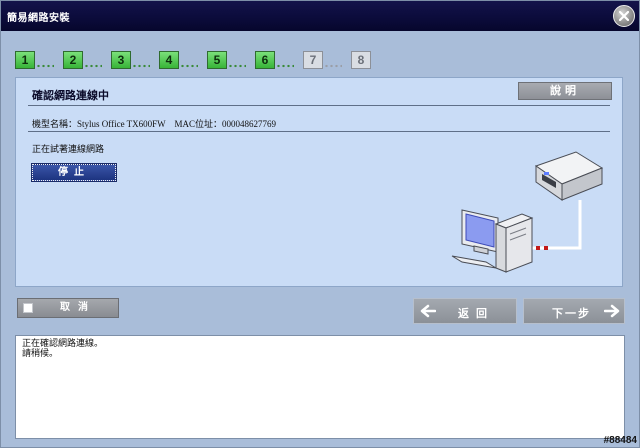 The image size is (640, 448). Describe the element at coordinates (121, 60) in the screenshot. I see `step-3: 3` at that location.